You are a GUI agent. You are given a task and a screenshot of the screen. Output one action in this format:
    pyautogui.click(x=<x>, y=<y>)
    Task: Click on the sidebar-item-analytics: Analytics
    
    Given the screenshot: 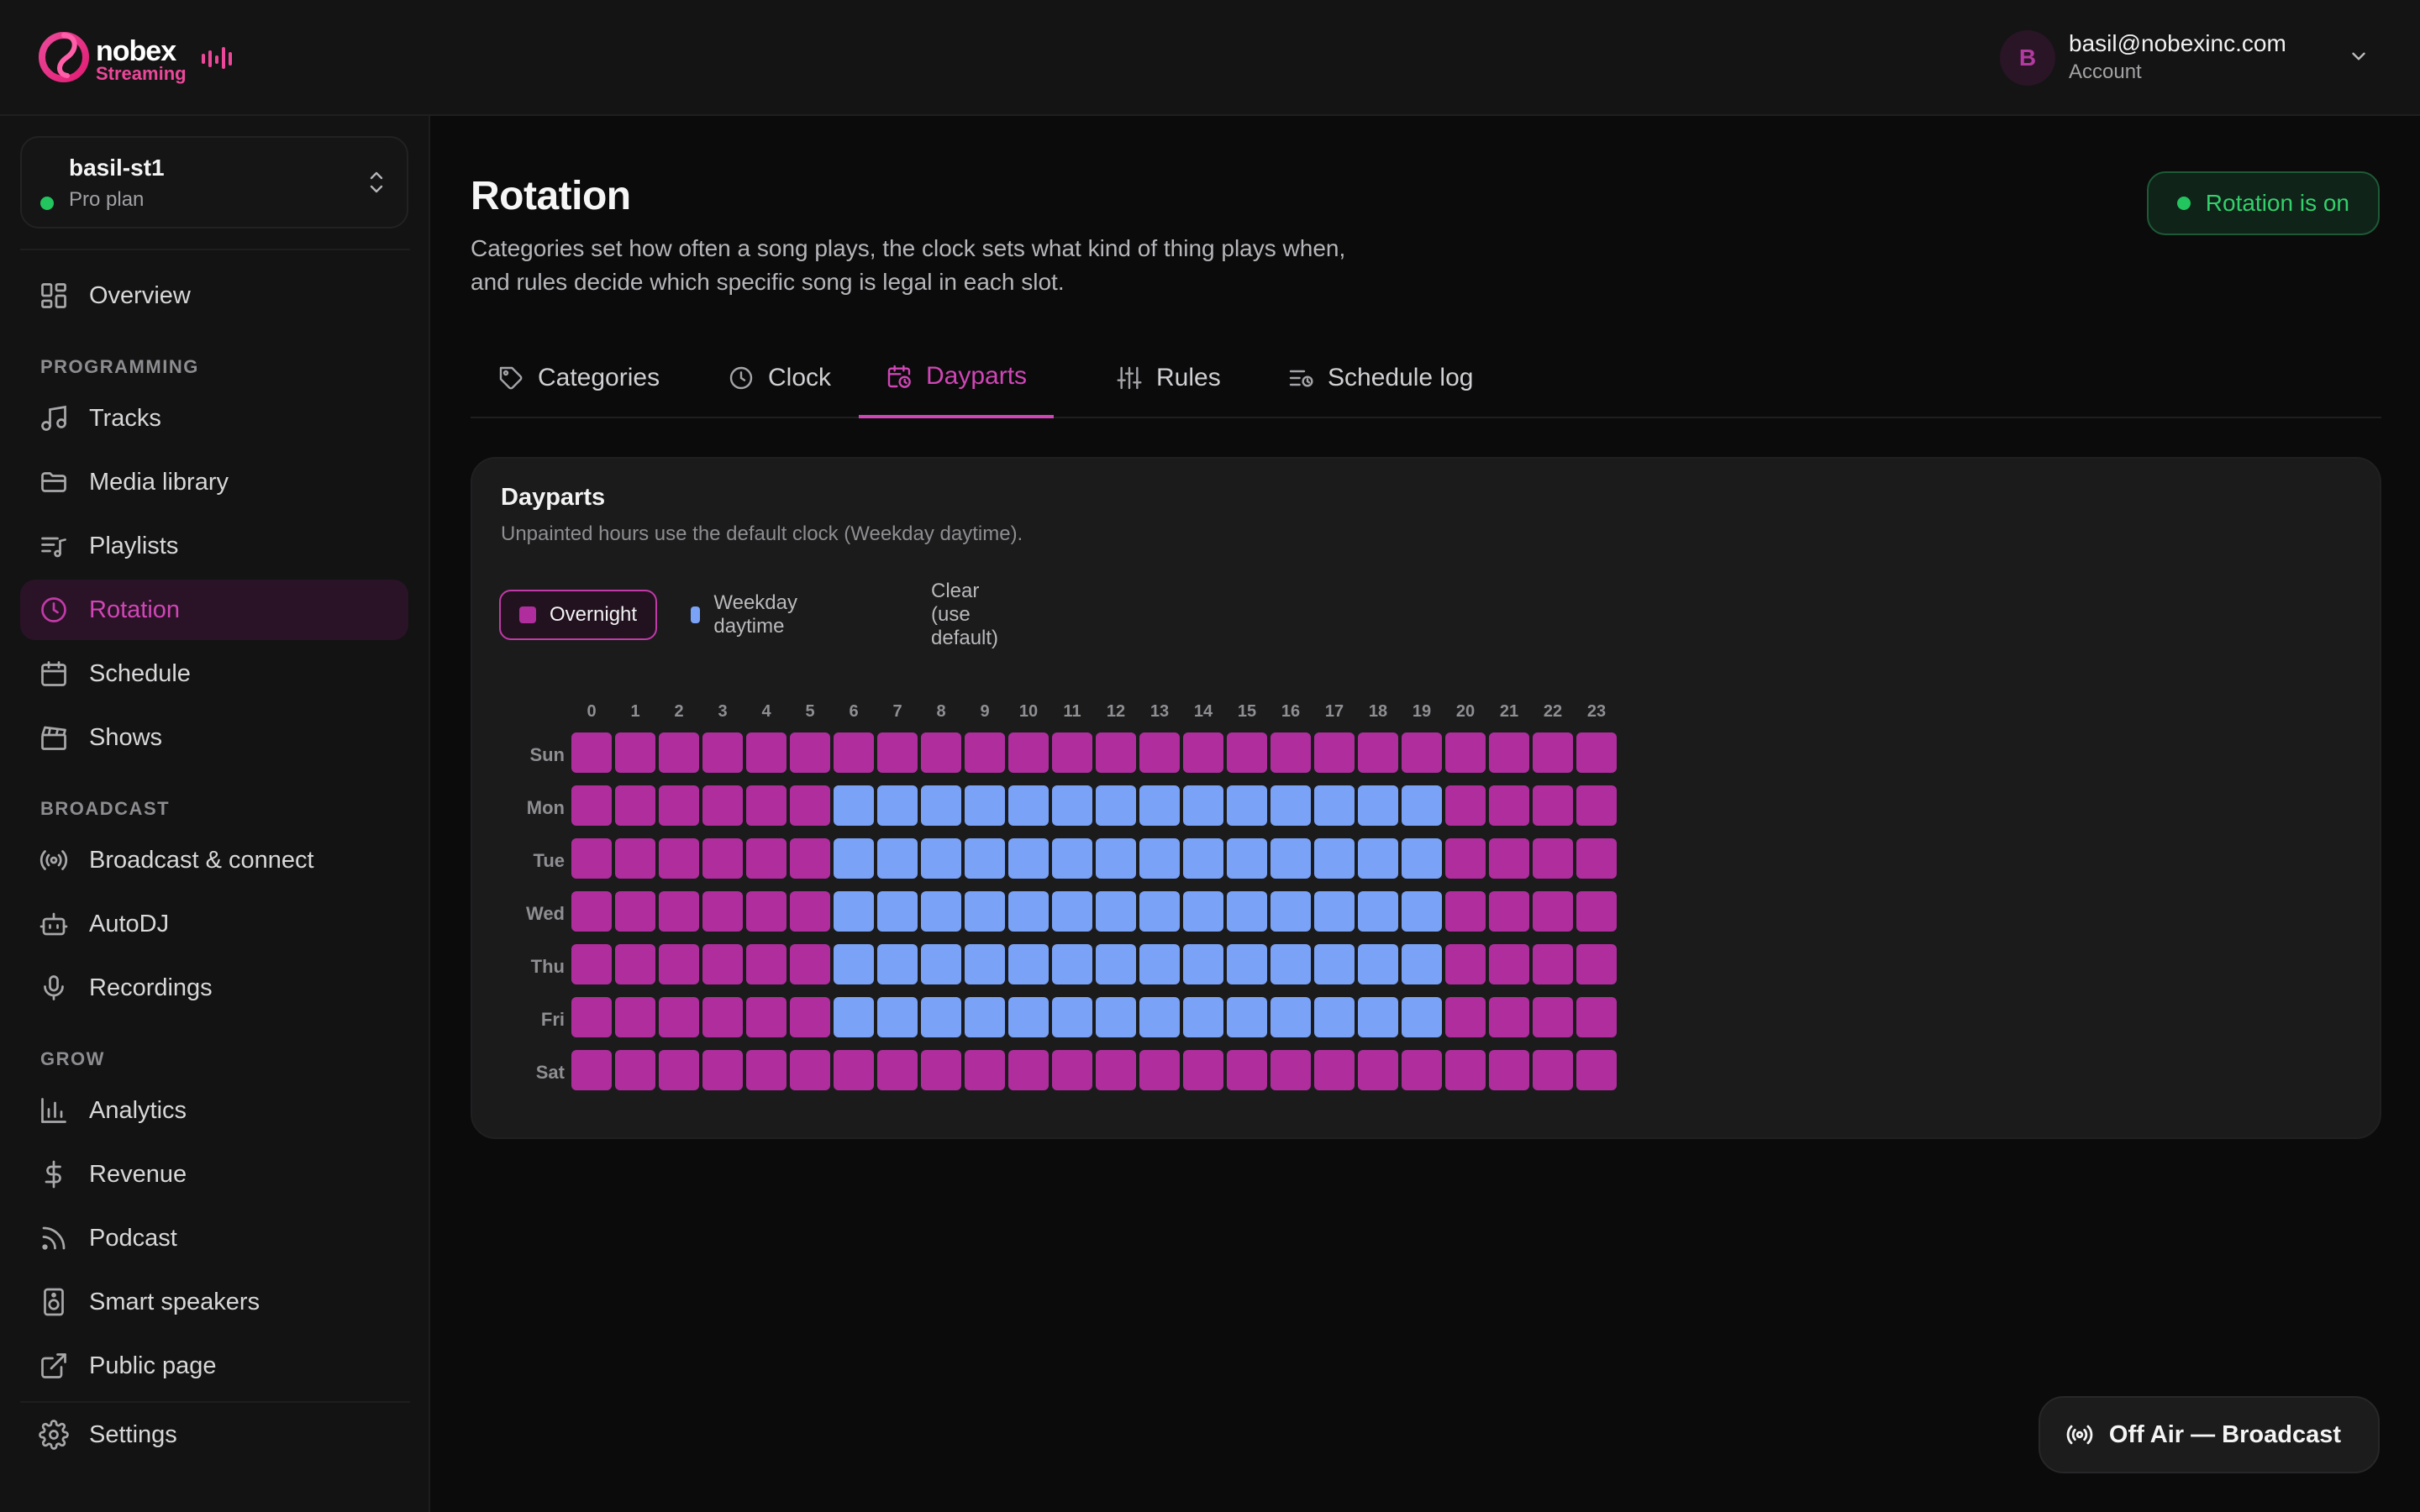 What is the action you would take?
    pyautogui.click(x=214, y=1110)
    